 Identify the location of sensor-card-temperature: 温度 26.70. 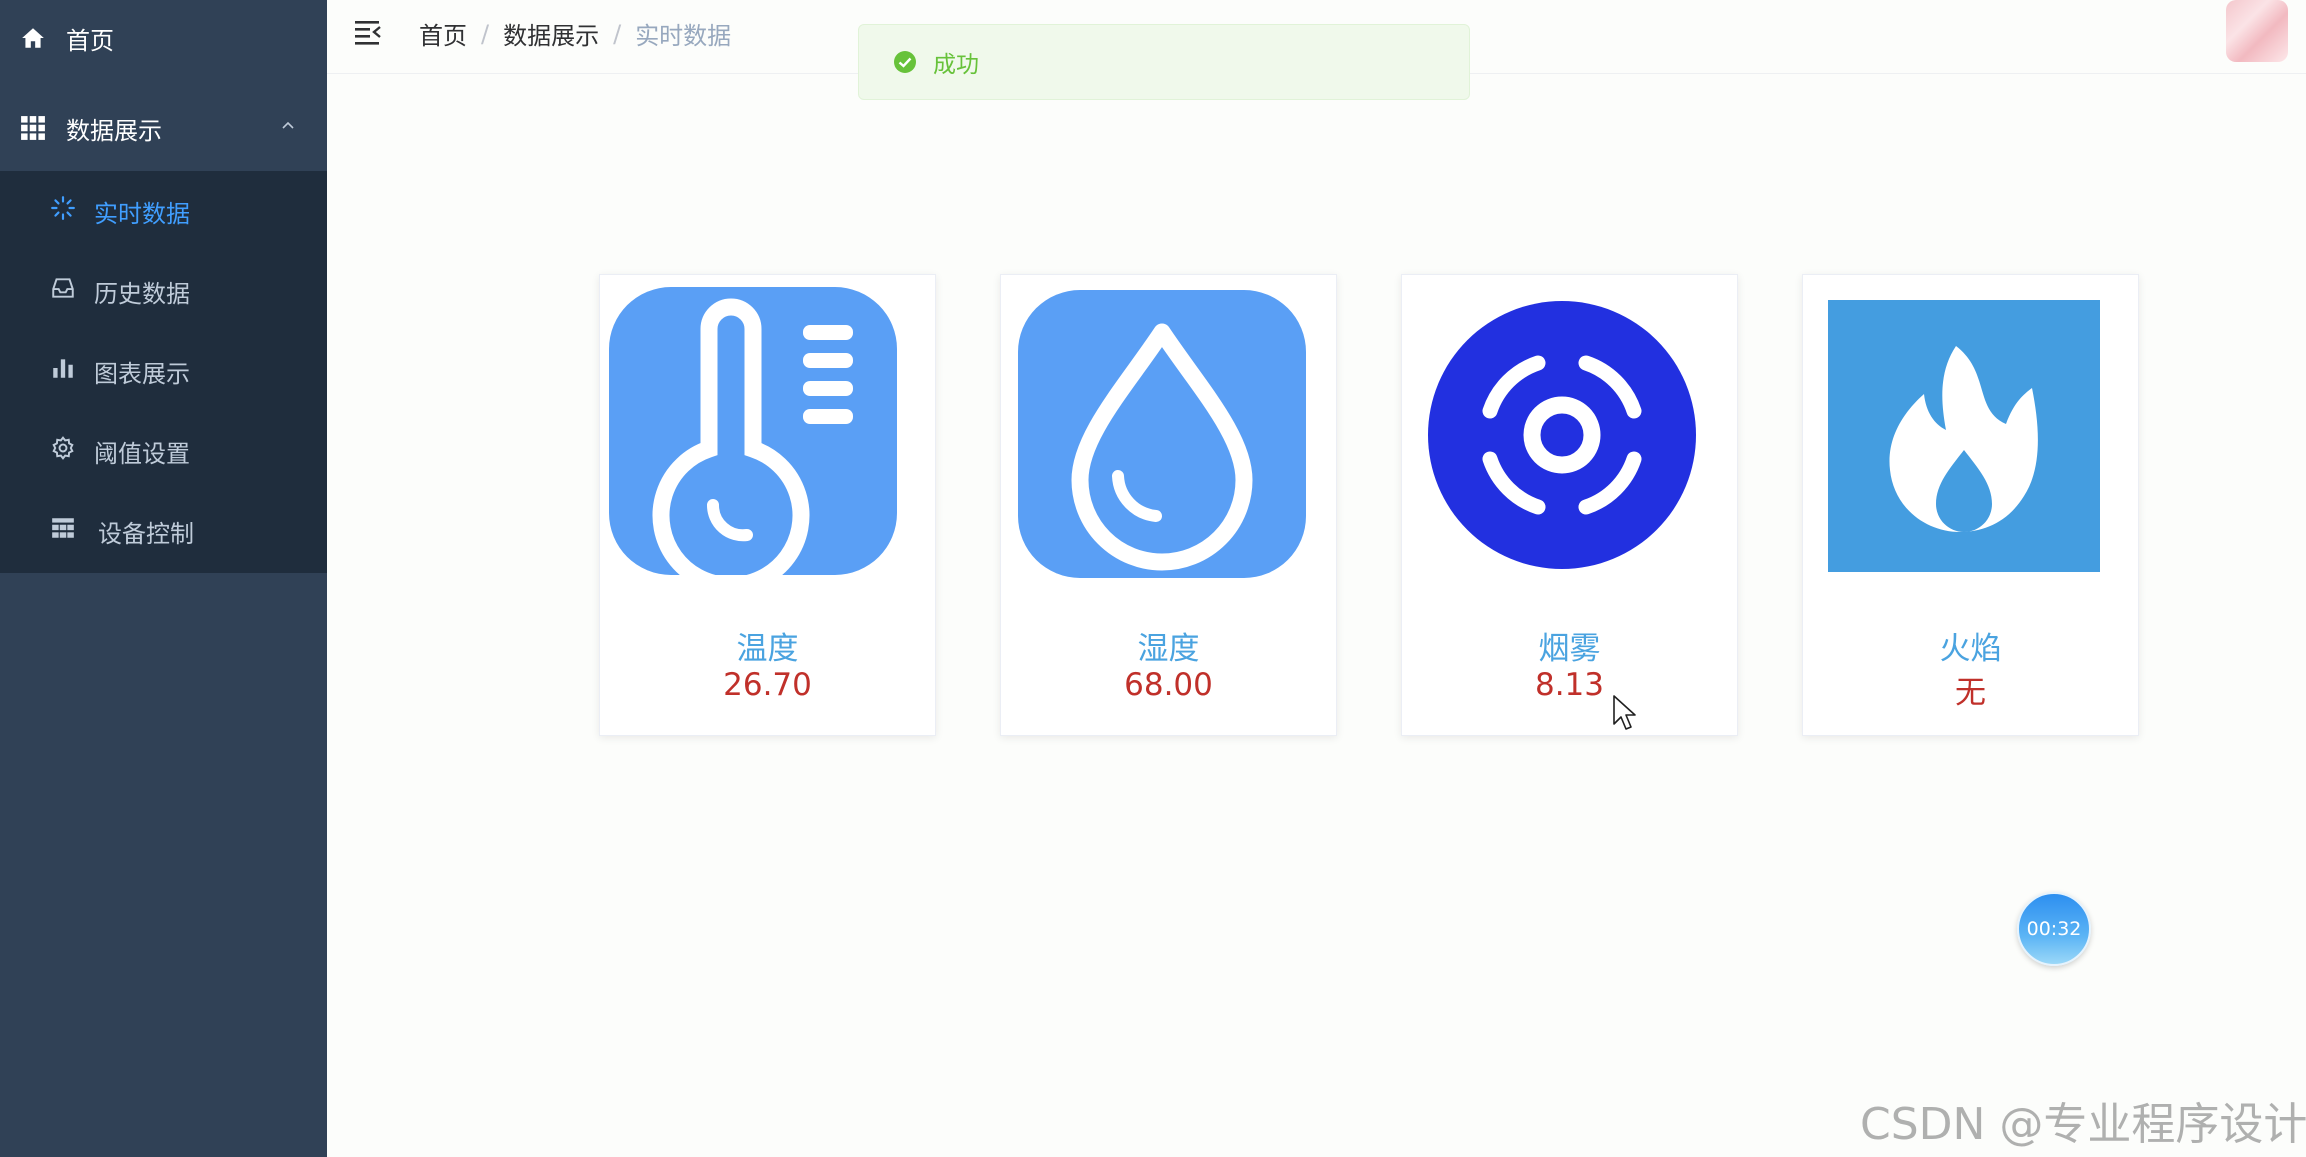
(767, 505).